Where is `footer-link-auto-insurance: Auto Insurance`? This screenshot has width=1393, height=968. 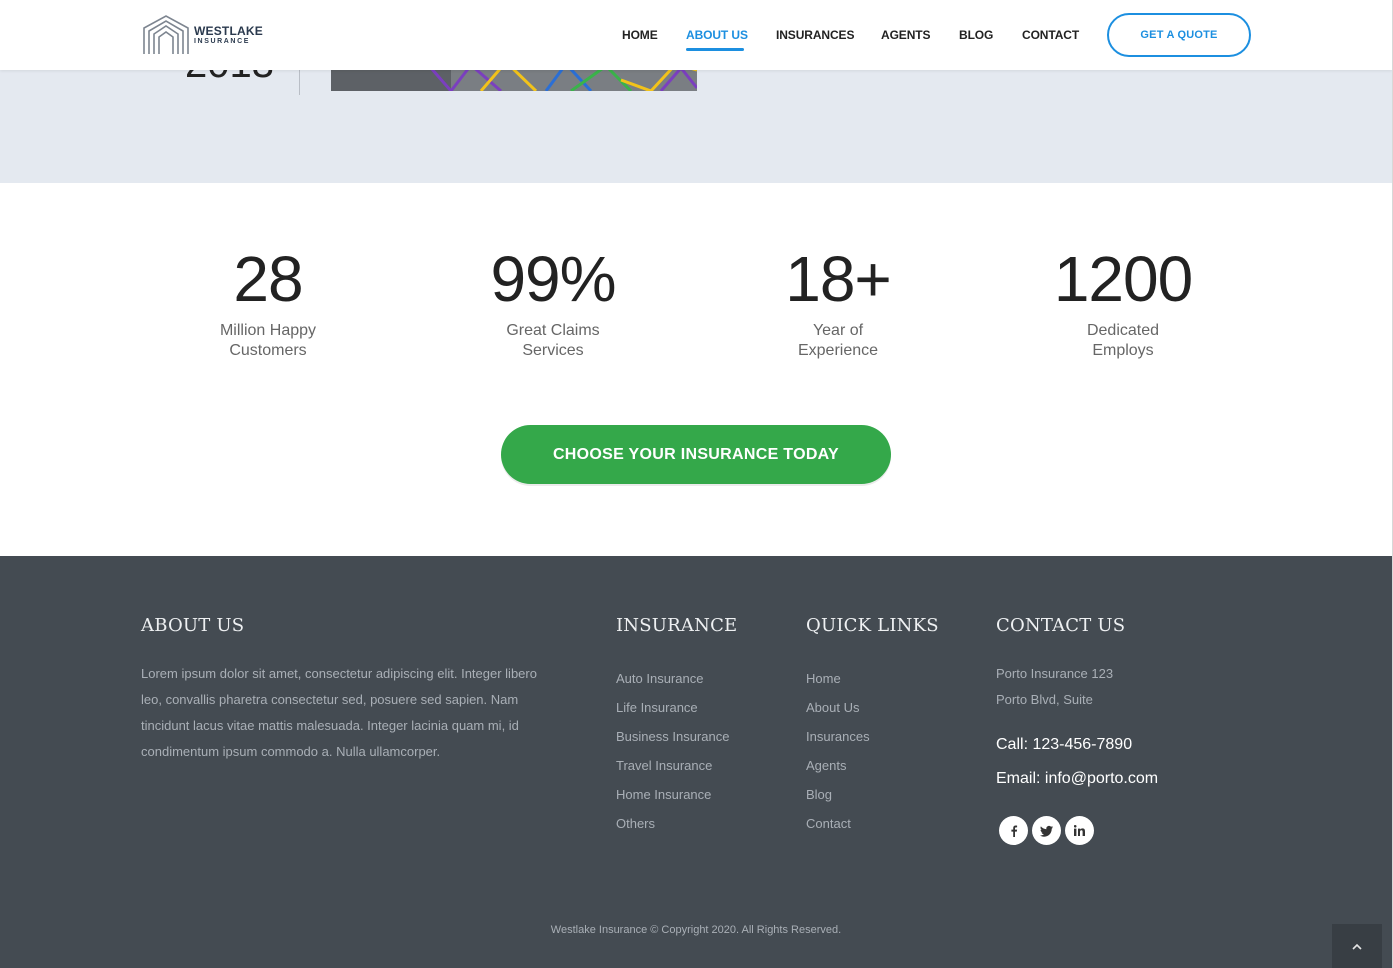 footer-link-auto-insurance: Auto Insurance is located at coordinates (672, 678).